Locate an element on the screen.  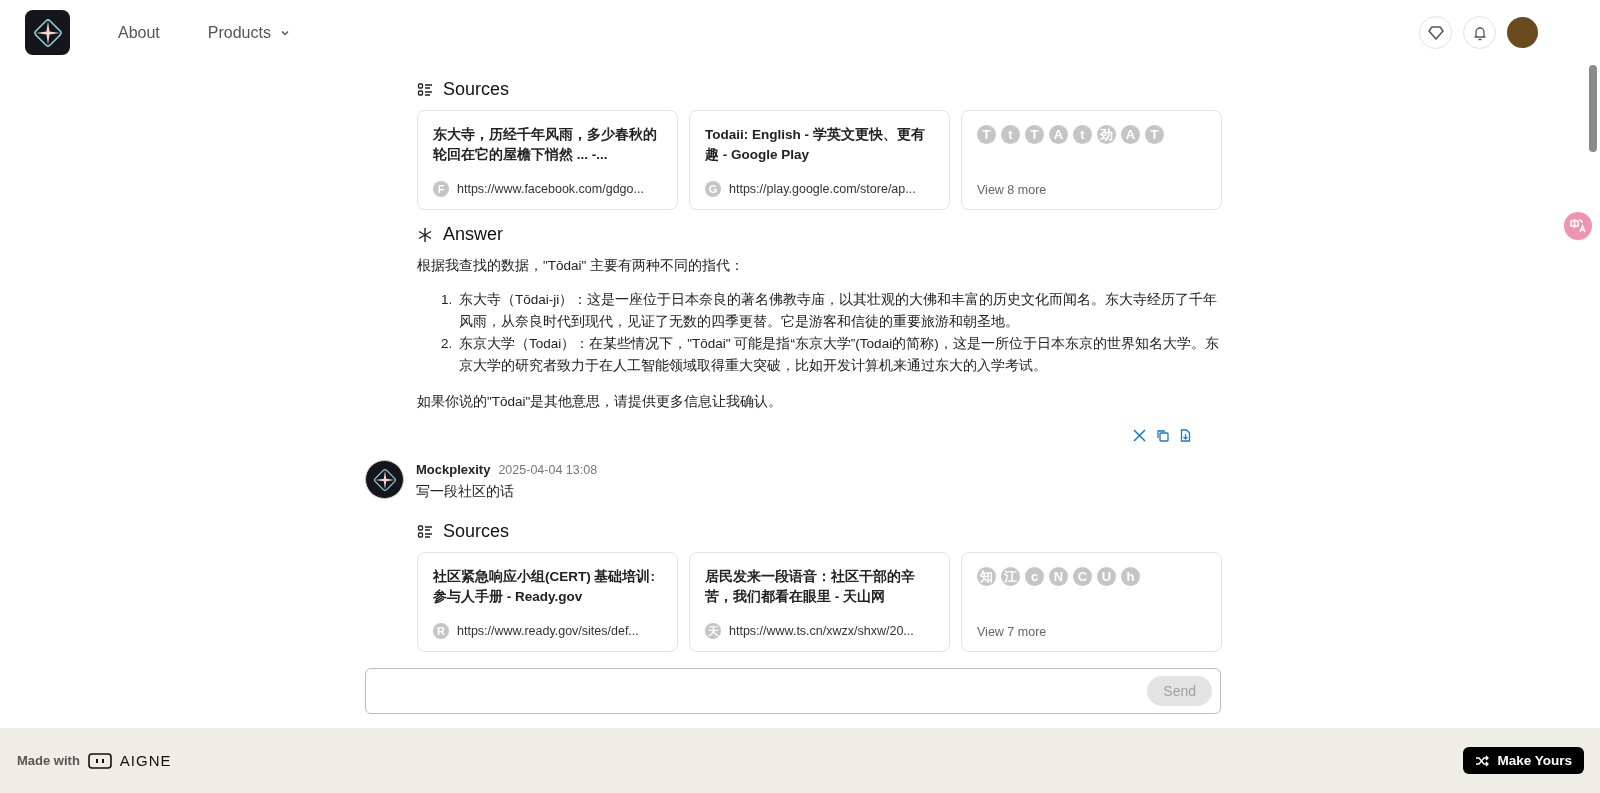
favicon: 天 is located at coordinates (713, 631).